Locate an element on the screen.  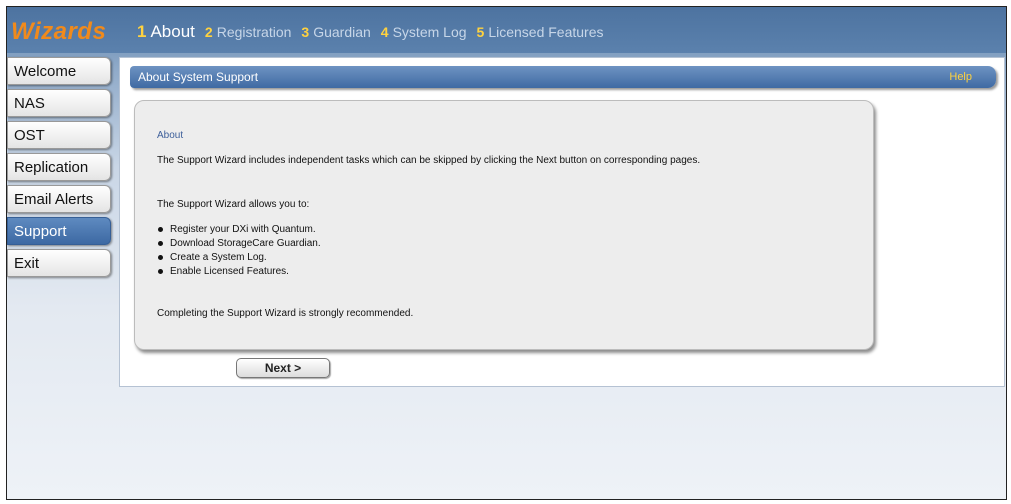
sidebar-item-support: Support is located at coordinates (59, 231).